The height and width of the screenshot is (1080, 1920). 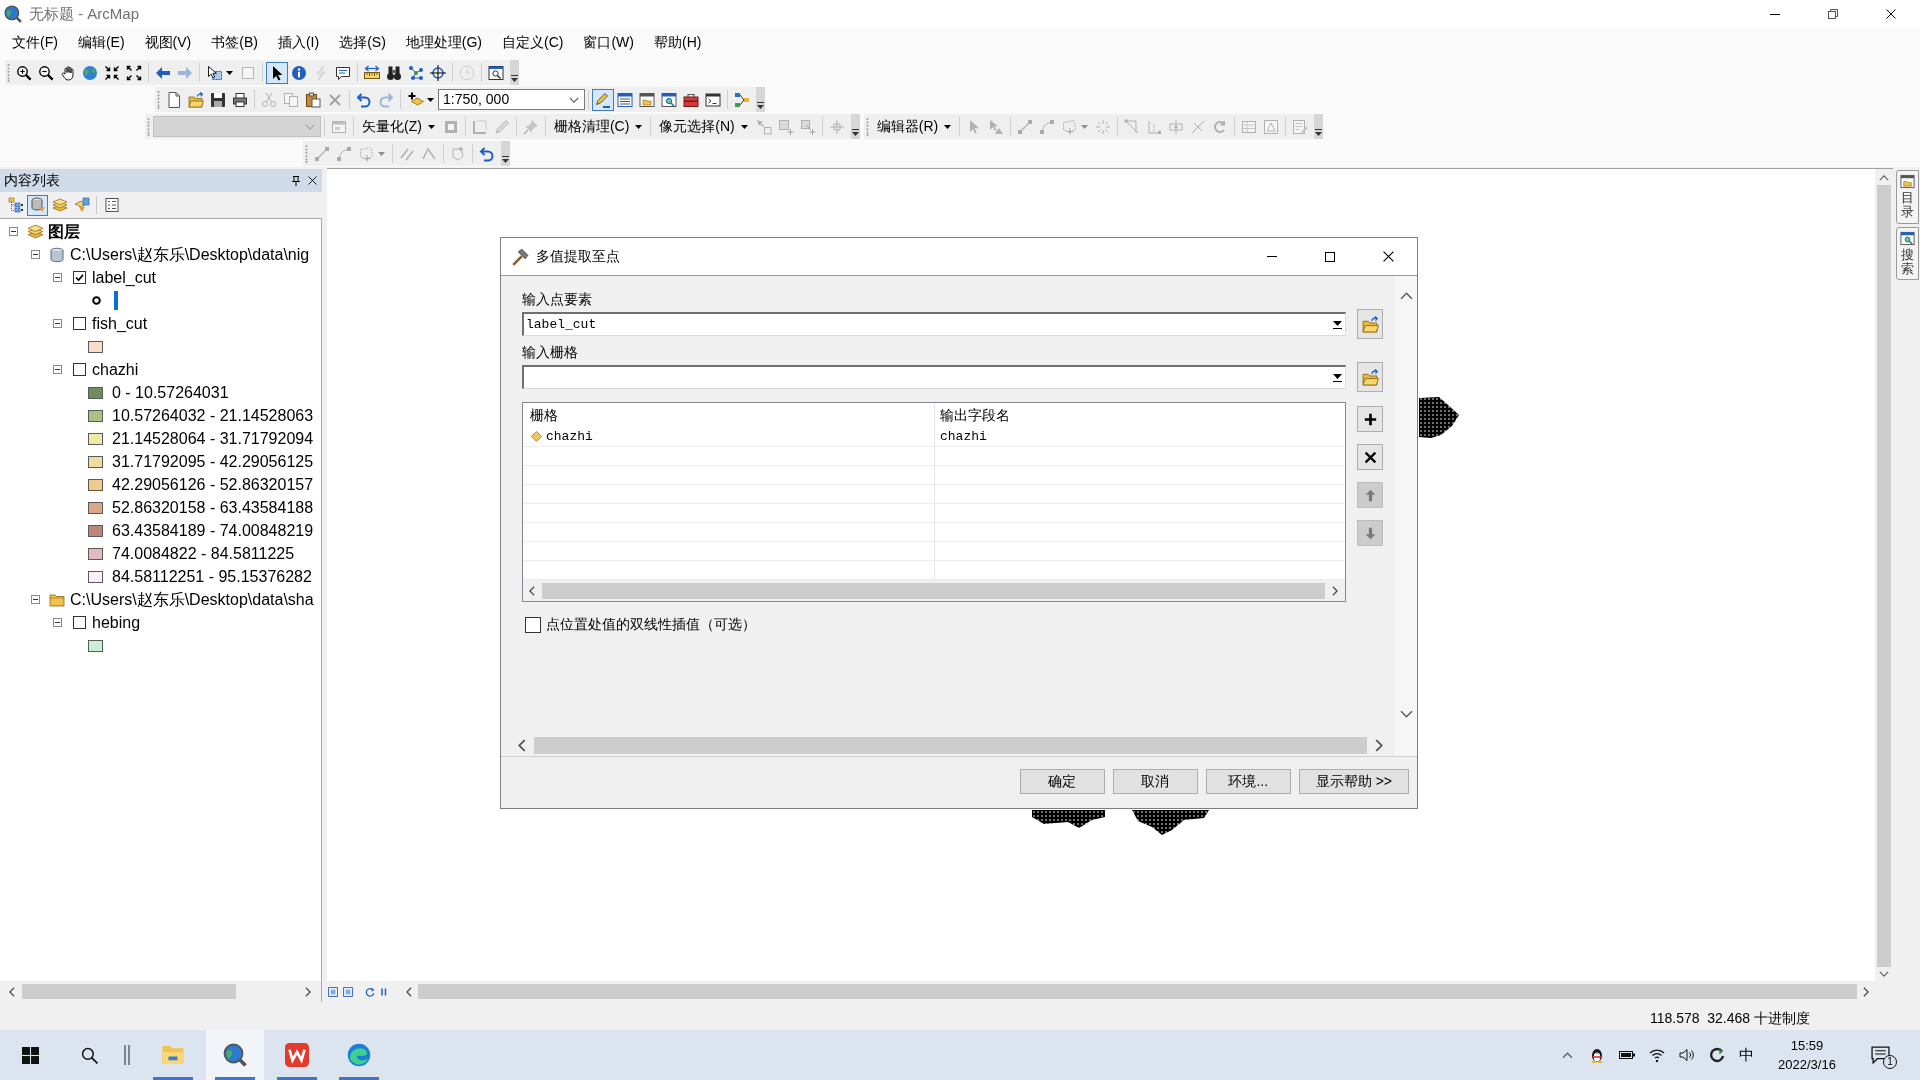 What do you see at coordinates (703, 126) in the screenshot?
I see `toolbar-menu: 像元选择(N)` at bounding box center [703, 126].